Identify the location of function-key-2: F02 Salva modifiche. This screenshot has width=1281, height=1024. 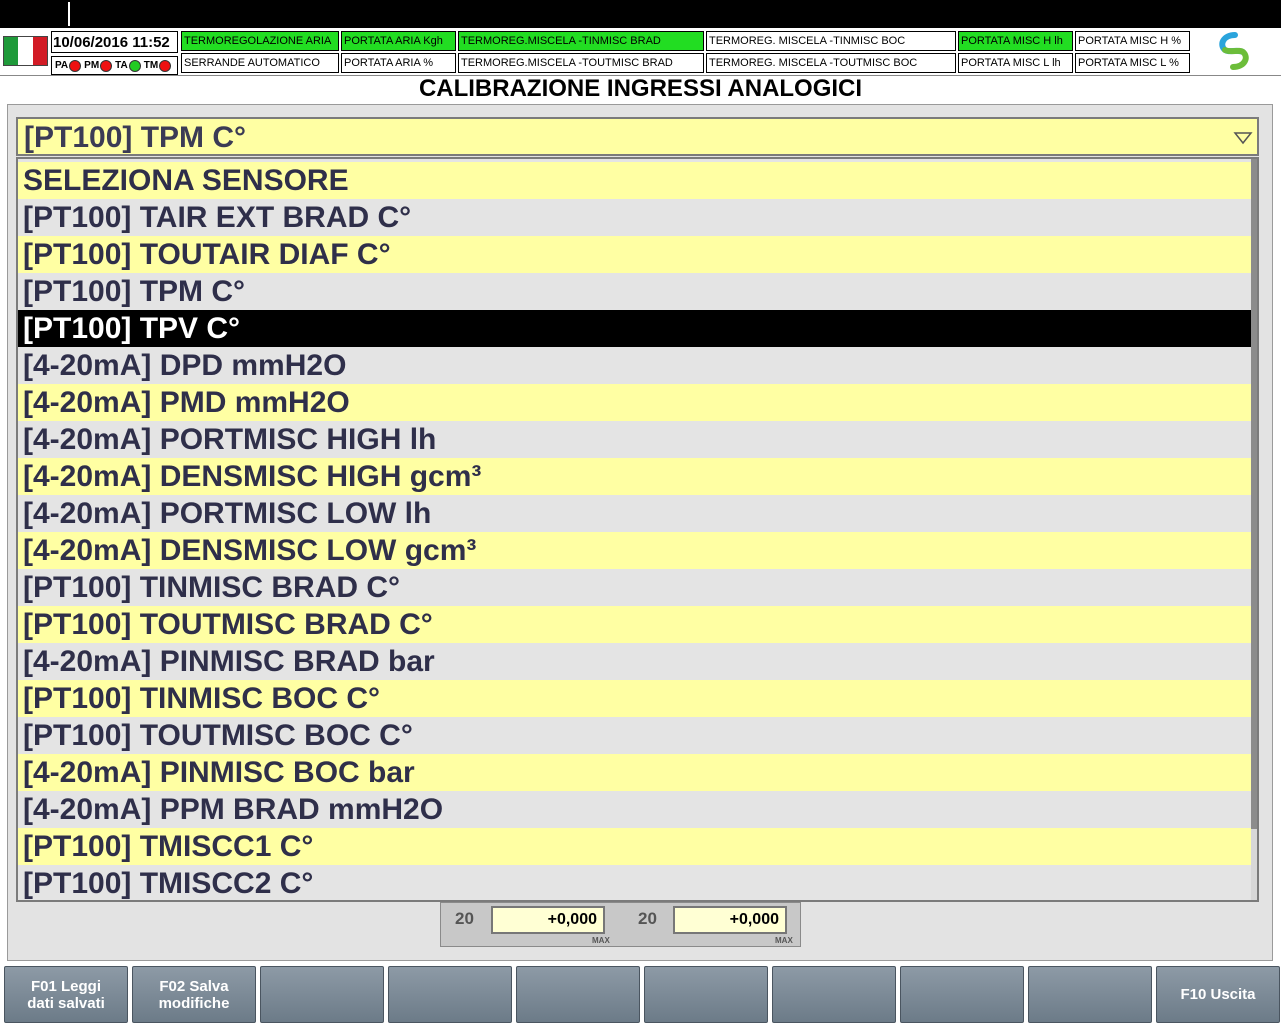
(194, 994).